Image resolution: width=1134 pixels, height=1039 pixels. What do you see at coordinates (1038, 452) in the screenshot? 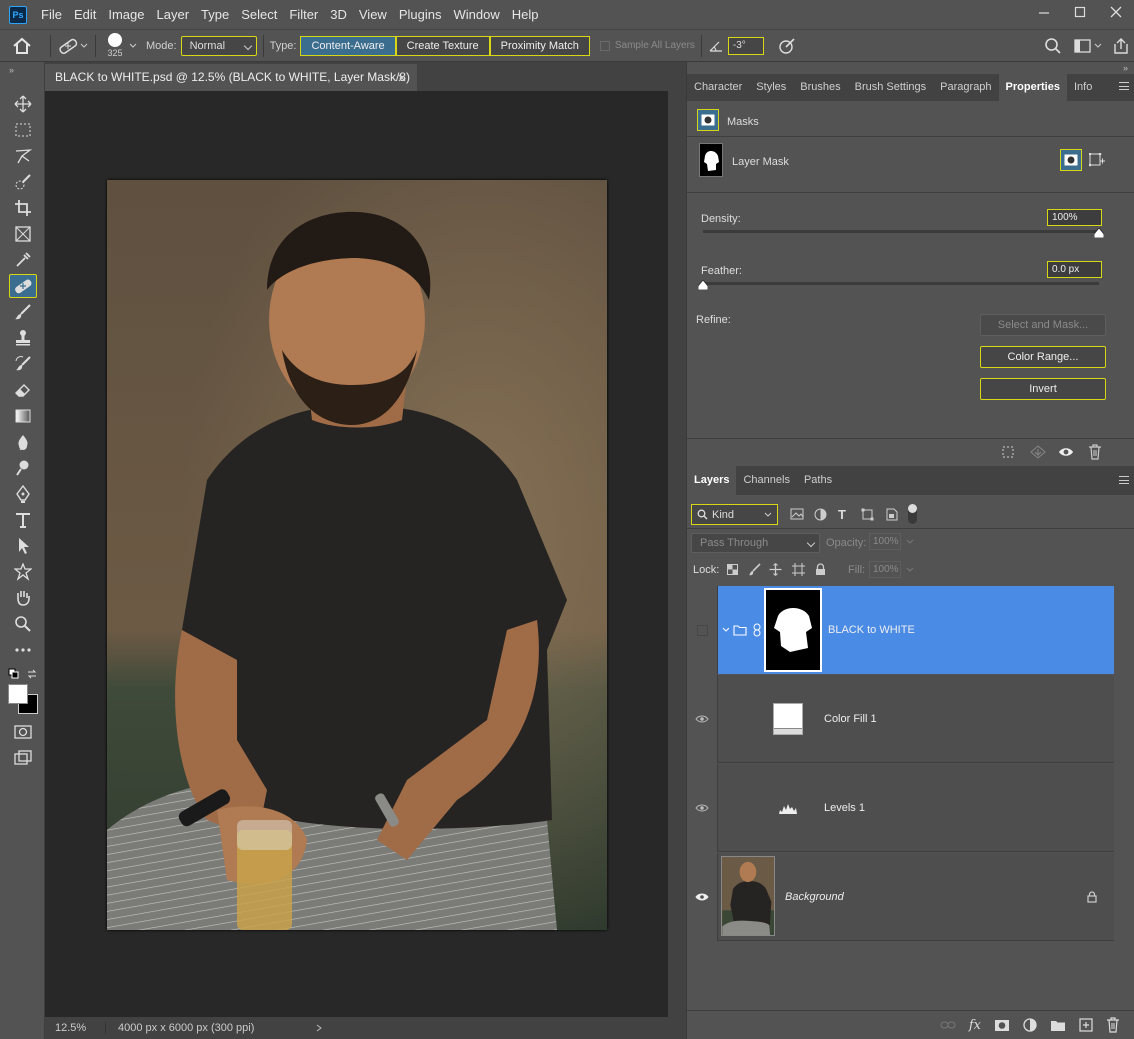
I see `apply-mask-icon` at bounding box center [1038, 452].